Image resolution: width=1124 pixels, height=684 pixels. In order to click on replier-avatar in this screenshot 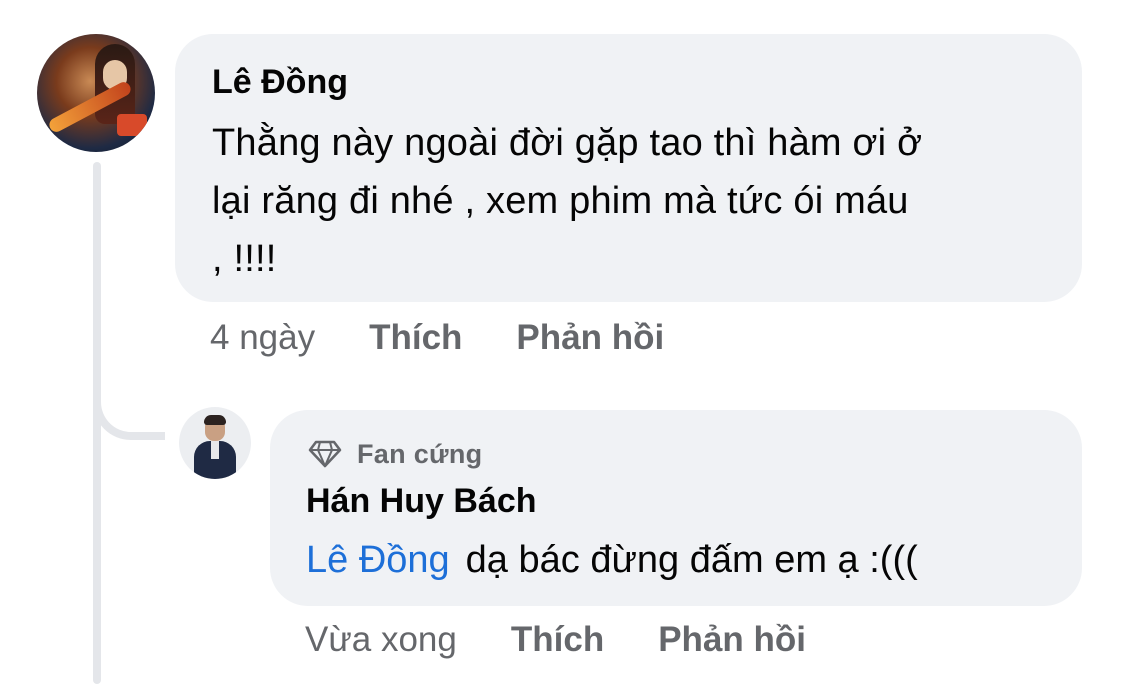, I will do `click(215, 443)`.